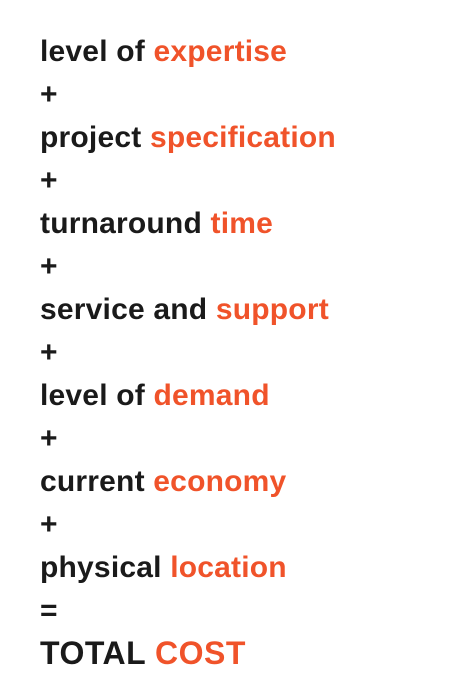  What do you see at coordinates (128, 309) in the screenshot?
I see `factor-prefix: service and` at bounding box center [128, 309].